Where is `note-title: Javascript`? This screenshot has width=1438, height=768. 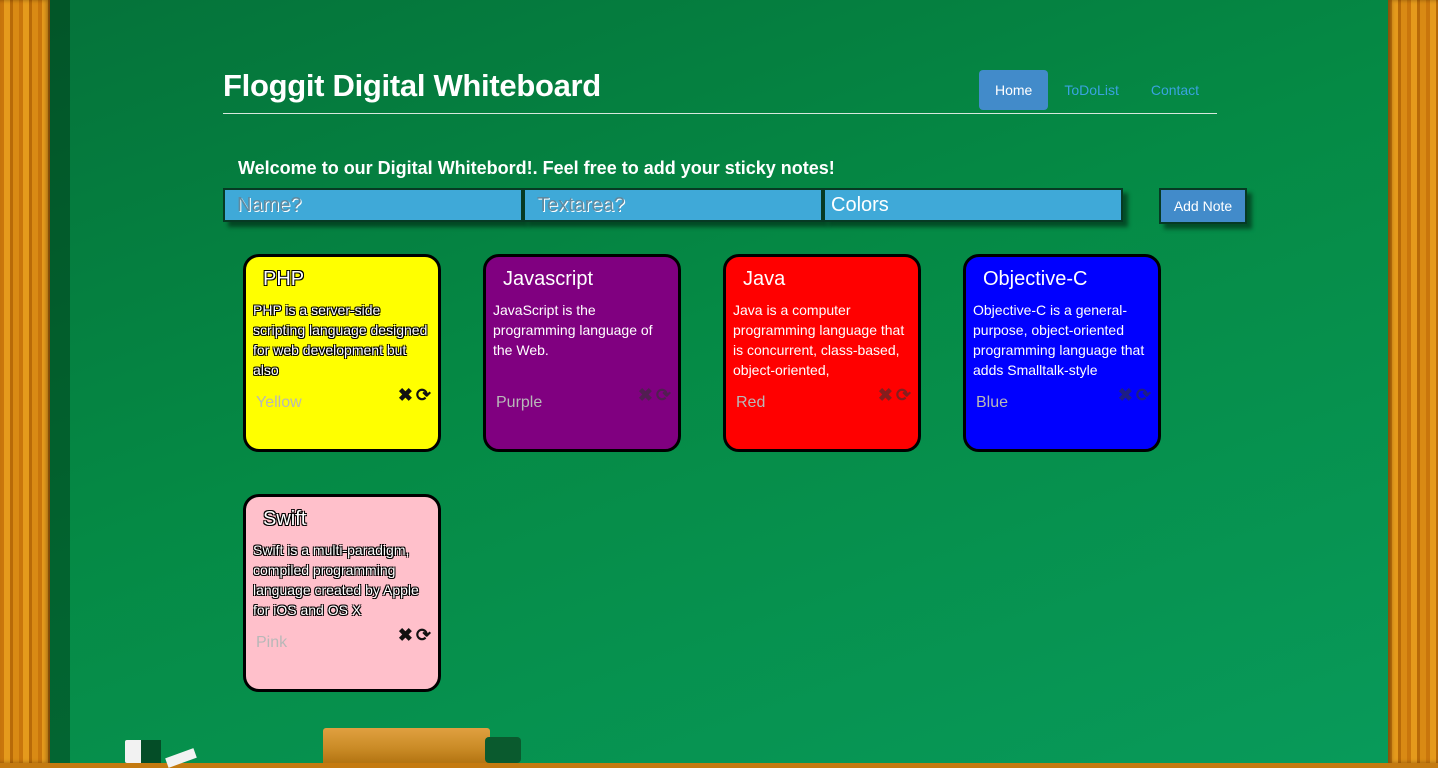
note-title: Javascript is located at coordinates (548, 279).